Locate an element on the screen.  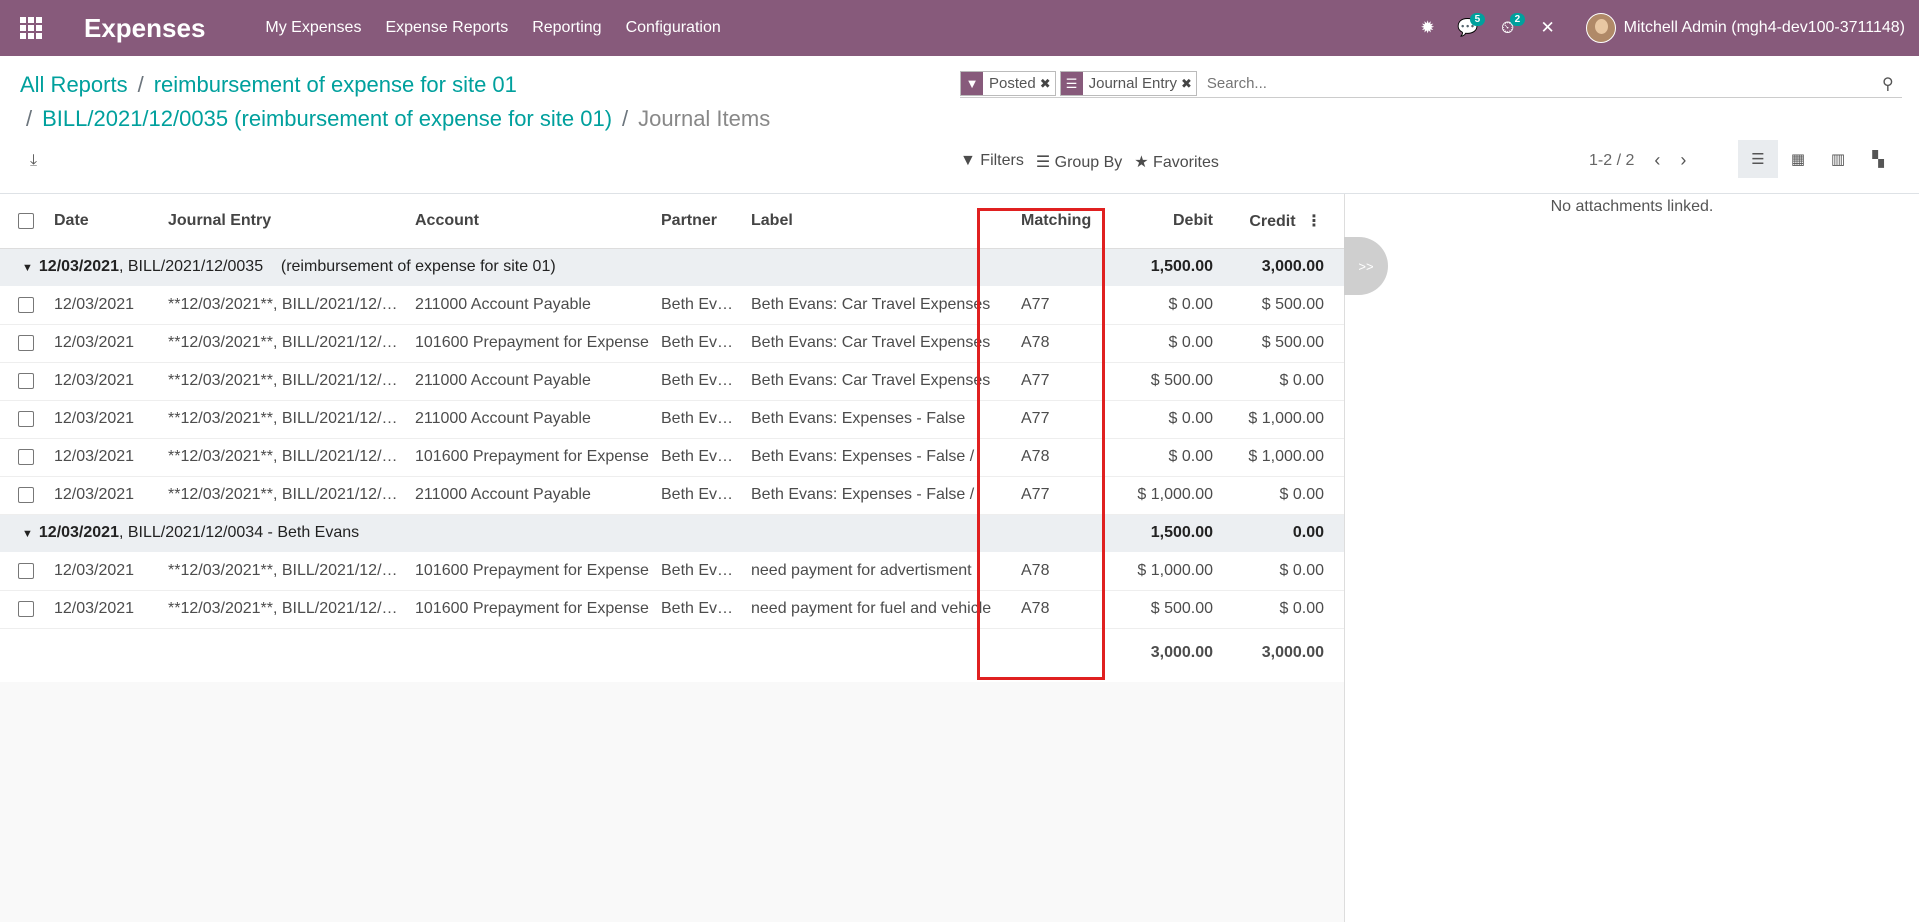
filters-button: ▼ Filters is located at coordinates (992, 162).